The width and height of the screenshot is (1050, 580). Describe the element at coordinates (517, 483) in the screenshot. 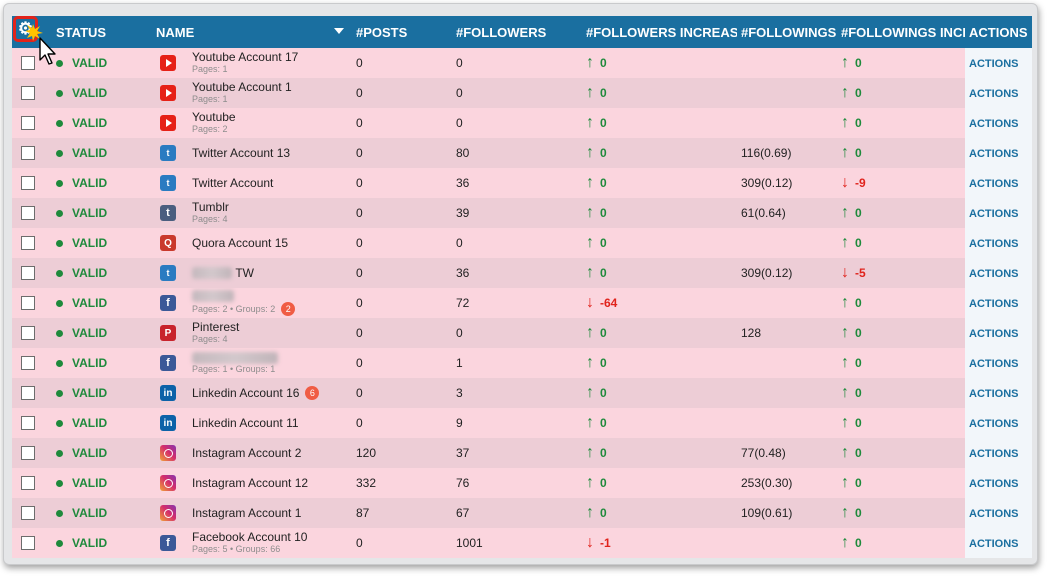

I see `followers-cell: 76` at that location.